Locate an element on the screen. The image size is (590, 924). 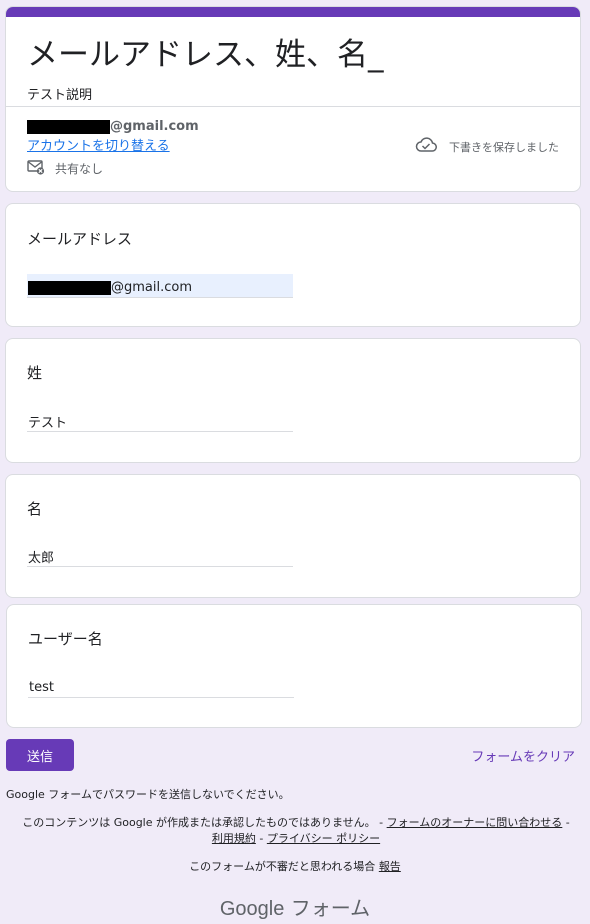
clear-form-button: フォームをクリア is located at coordinates (523, 755).